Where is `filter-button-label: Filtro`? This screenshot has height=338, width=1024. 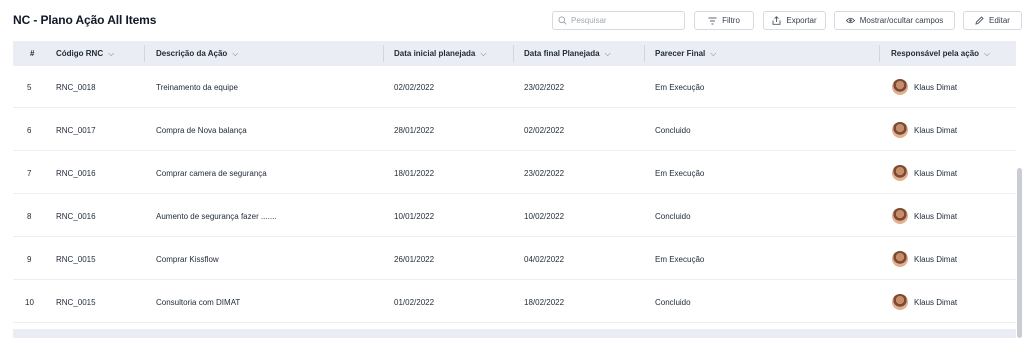
filter-button-label: Filtro is located at coordinates (731, 20).